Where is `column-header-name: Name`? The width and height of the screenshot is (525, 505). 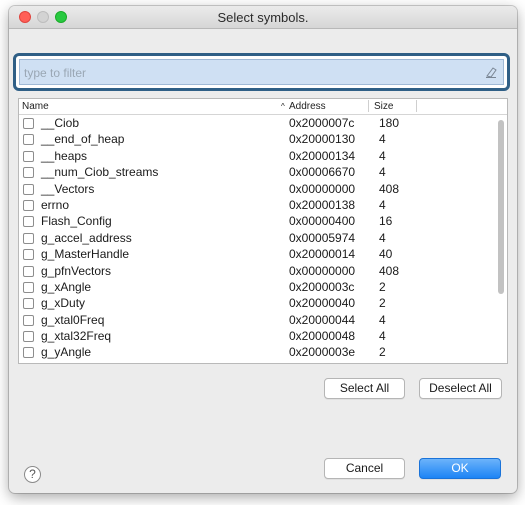
column-header-name: Name is located at coordinates (35, 106).